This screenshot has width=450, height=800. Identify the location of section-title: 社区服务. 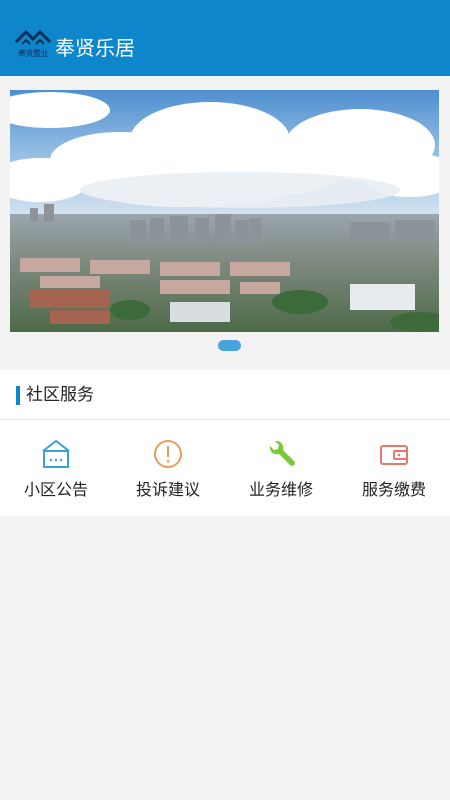
(60, 395).